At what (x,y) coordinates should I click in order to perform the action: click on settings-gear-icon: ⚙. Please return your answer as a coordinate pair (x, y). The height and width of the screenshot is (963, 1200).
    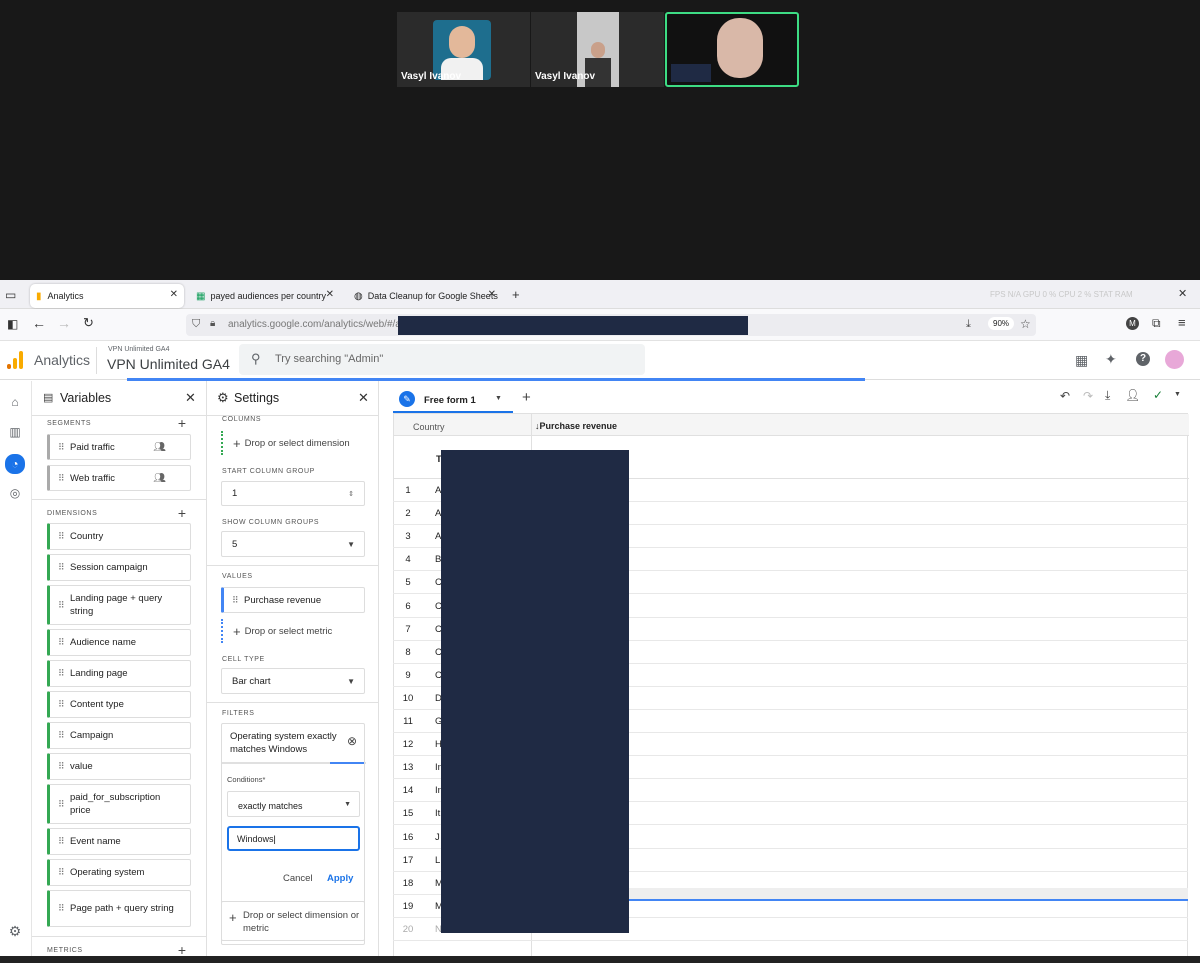
    Looking at the image, I should click on (15, 931).